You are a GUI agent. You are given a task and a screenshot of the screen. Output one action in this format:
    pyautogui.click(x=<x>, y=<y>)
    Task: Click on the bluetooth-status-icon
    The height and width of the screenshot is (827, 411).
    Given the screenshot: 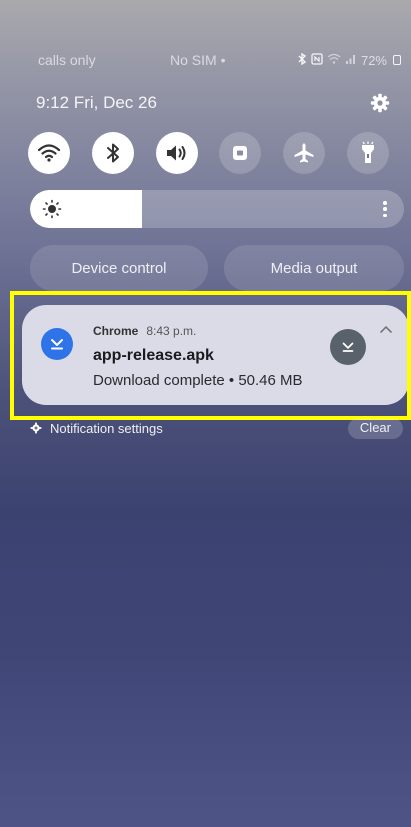 What is the action you would take?
    pyautogui.click(x=302, y=60)
    